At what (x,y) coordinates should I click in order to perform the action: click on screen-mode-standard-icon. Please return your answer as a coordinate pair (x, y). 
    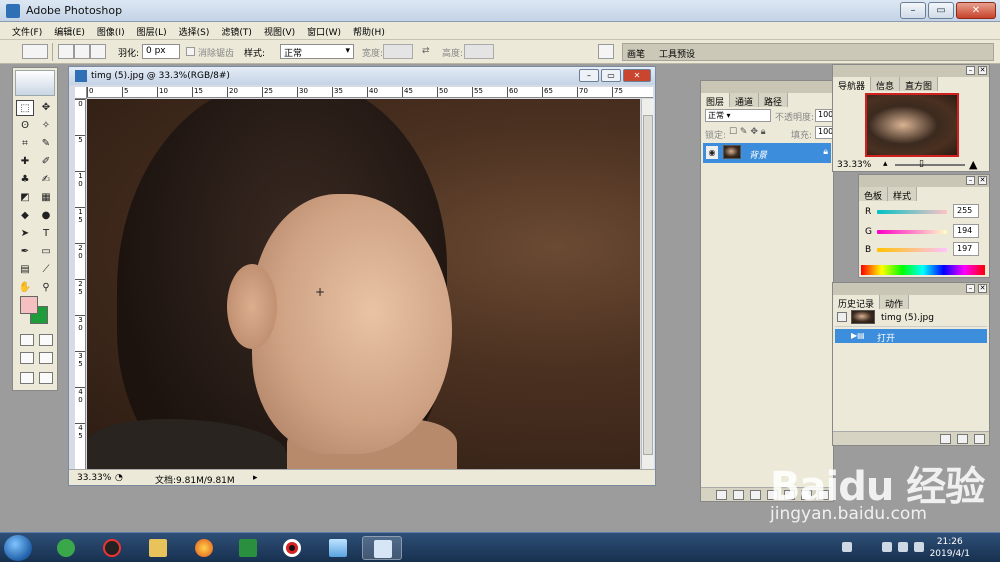
    Looking at the image, I should click on (26, 358).